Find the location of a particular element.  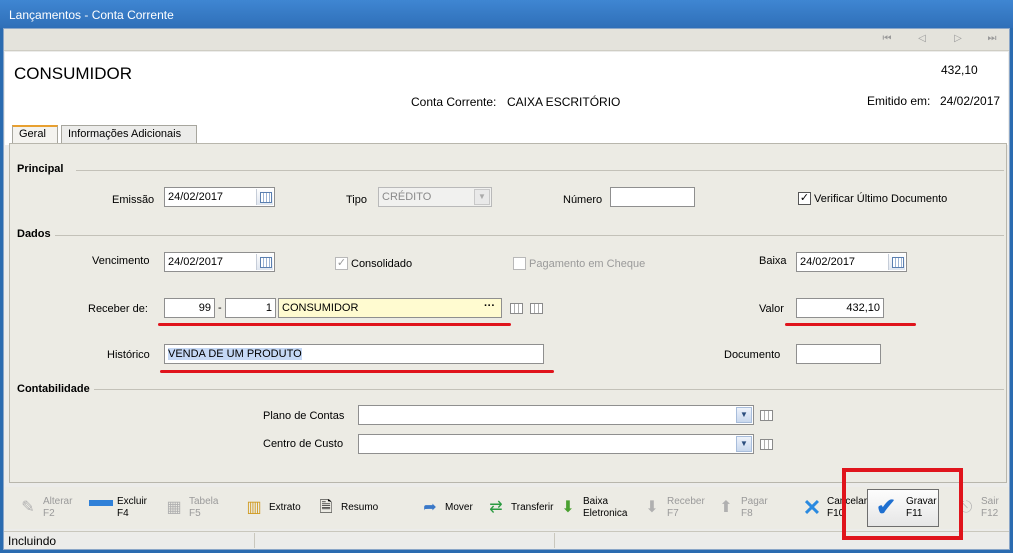

emitido-label: Emitido em: is located at coordinates (899, 101).